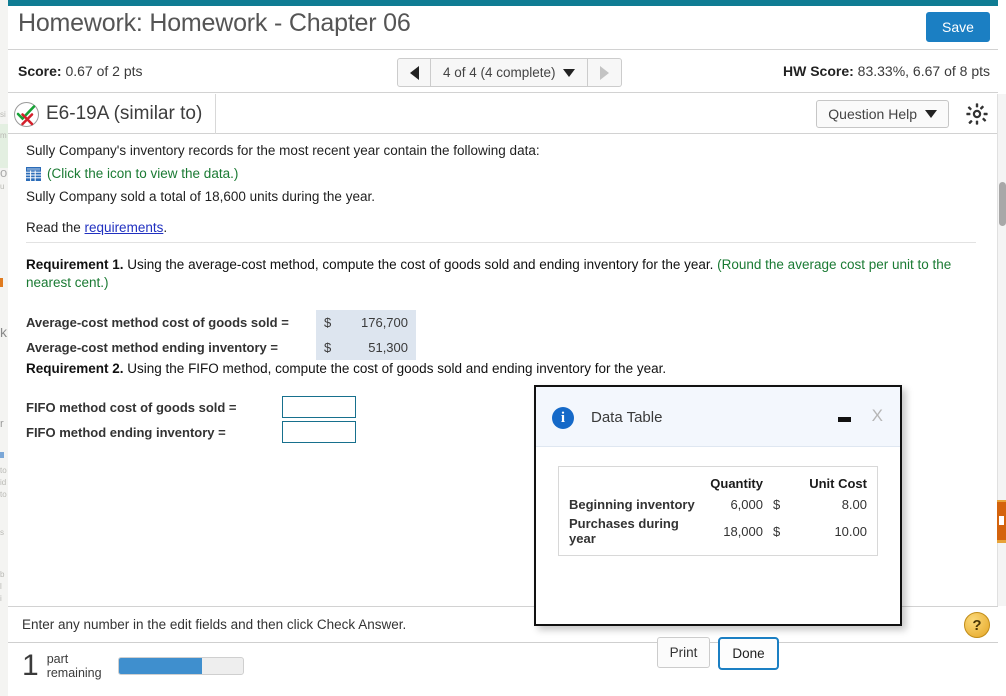  What do you see at coordinates (2, 186) in the screenshot?
I see `background-text-fragment: u` at bounding box center [2, 186].